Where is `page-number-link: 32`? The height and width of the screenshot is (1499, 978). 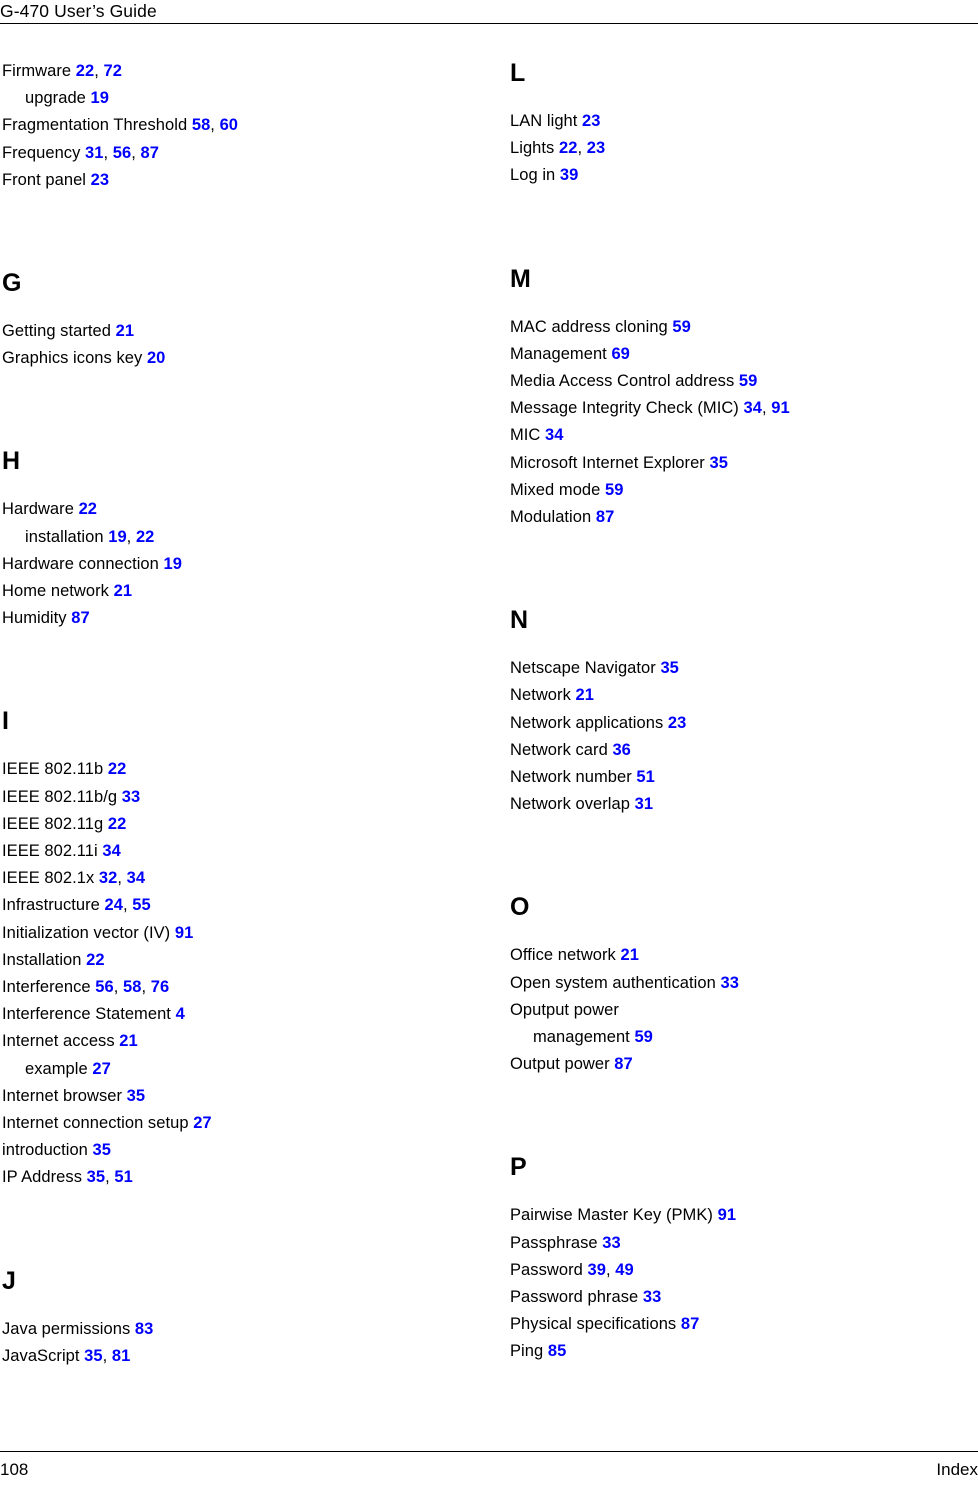 page-number-link: 32 is located at coordinates (108, 878).